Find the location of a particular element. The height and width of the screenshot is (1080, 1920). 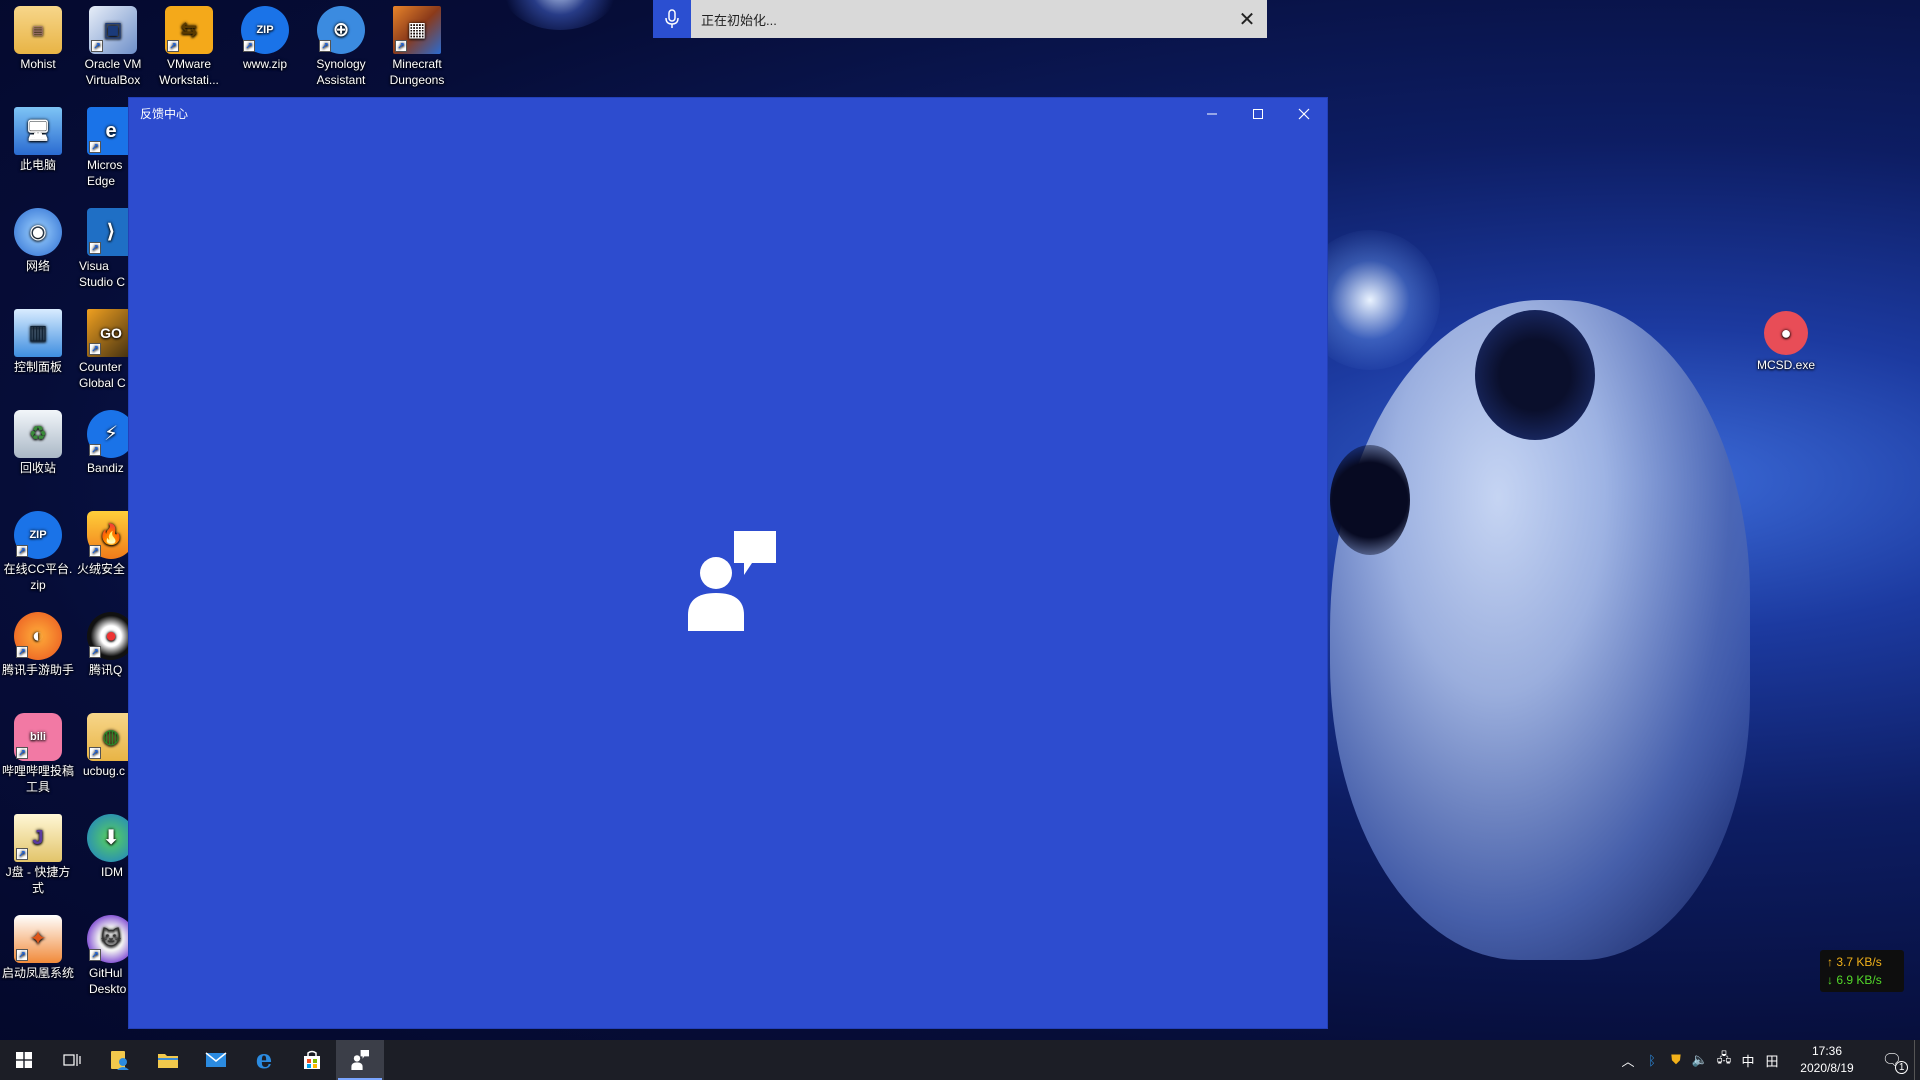

desktop-icon-github-desktop: 🐱 ↗ GitHul Deskto is located at coordinates (101, 953).